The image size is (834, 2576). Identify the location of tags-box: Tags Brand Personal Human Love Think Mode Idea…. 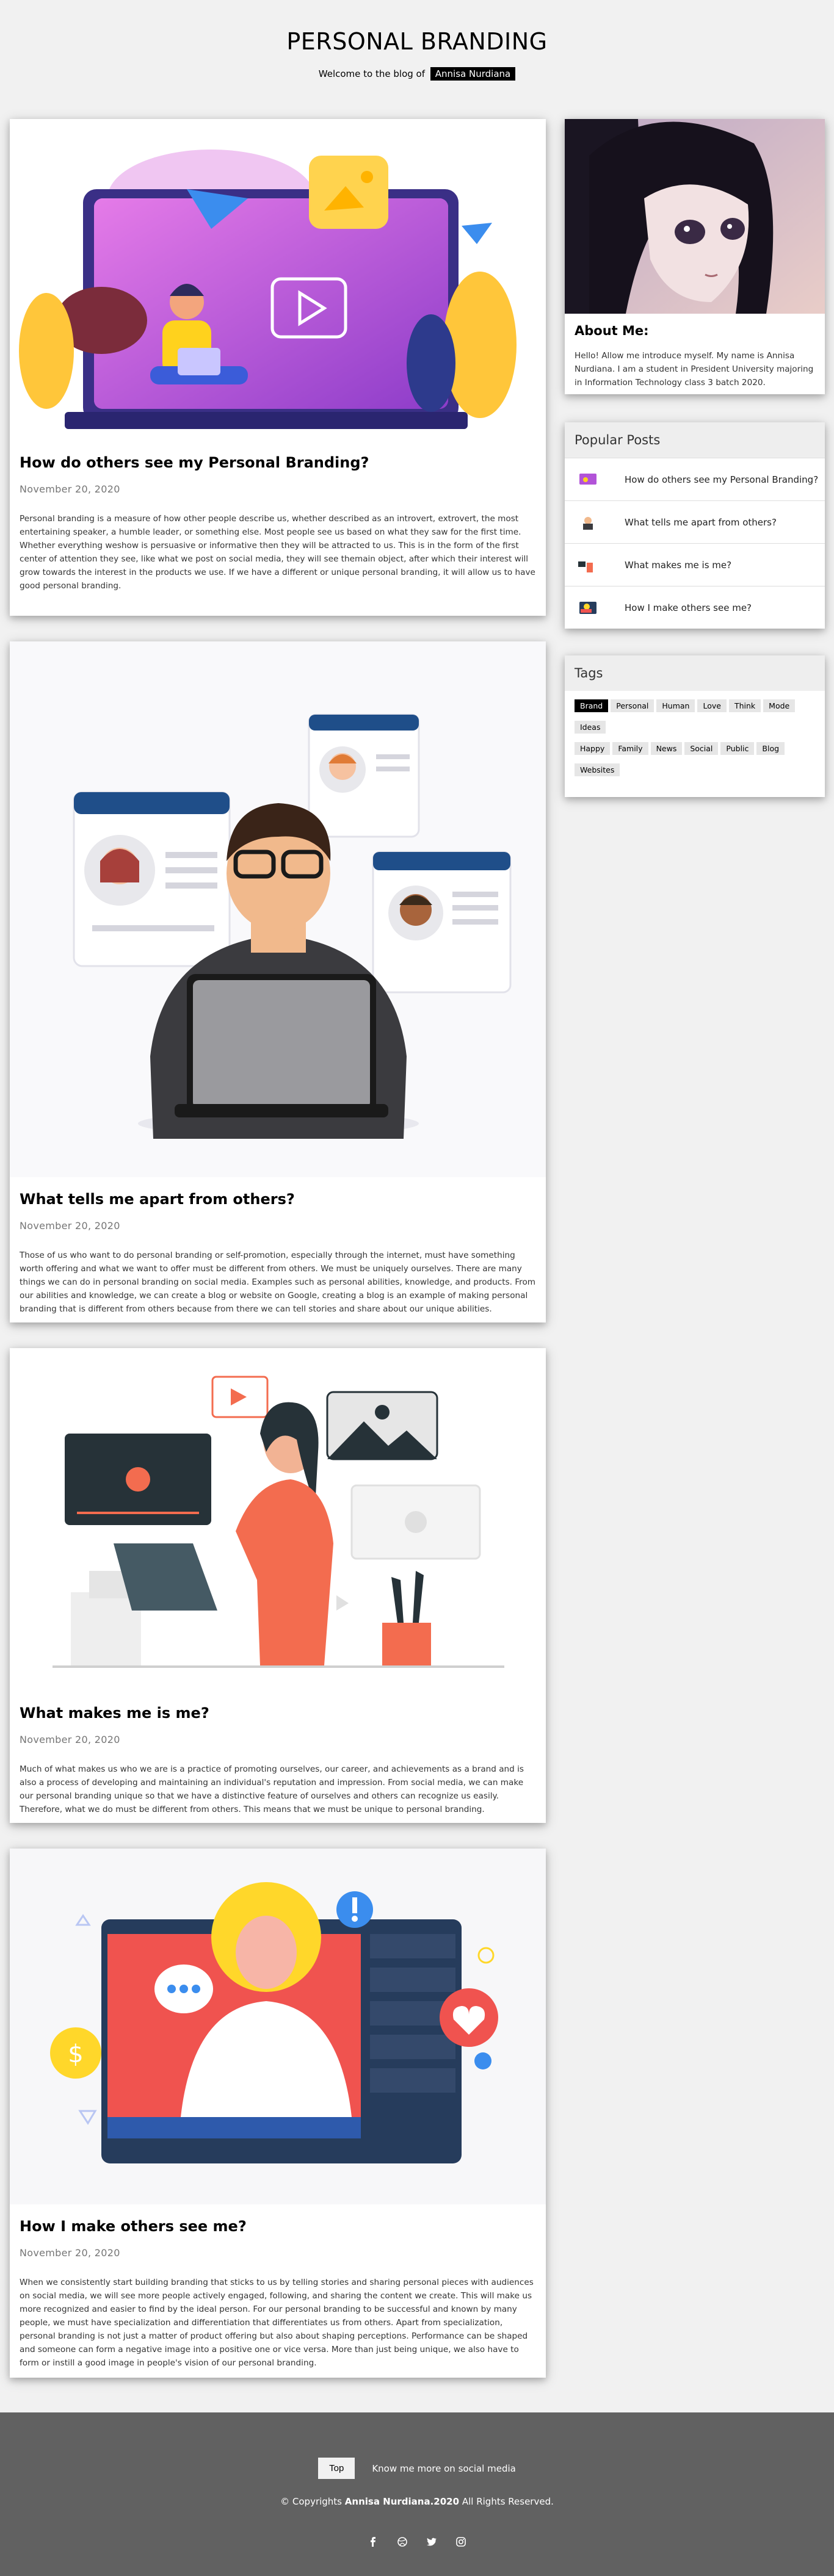
(695, 726).